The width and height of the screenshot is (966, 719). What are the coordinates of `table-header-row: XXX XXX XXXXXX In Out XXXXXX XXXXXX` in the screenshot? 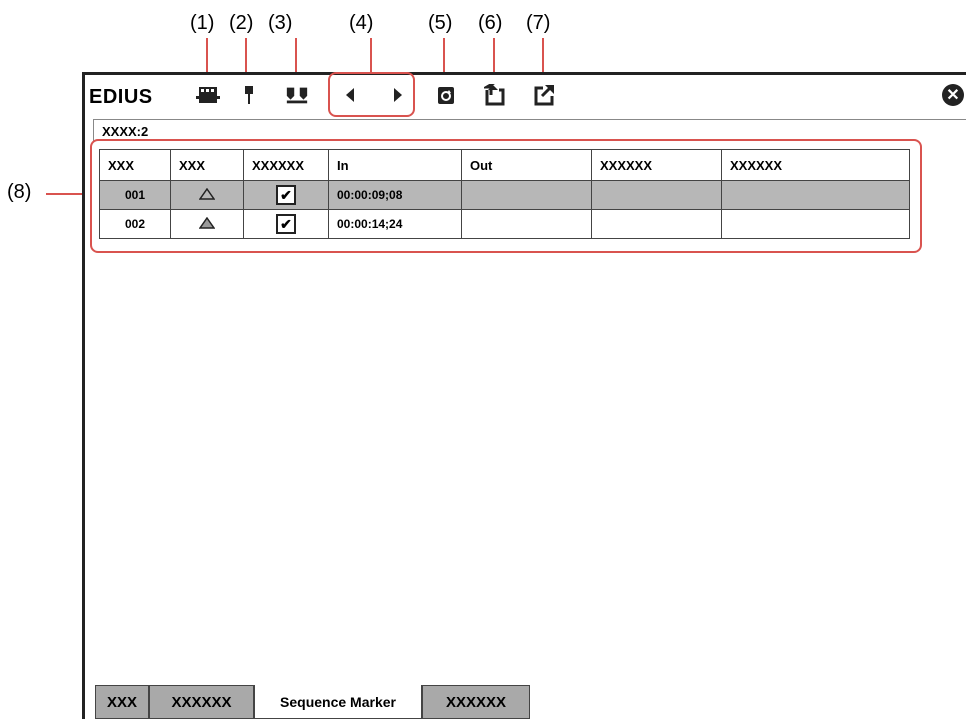 It's located at (504, 165).